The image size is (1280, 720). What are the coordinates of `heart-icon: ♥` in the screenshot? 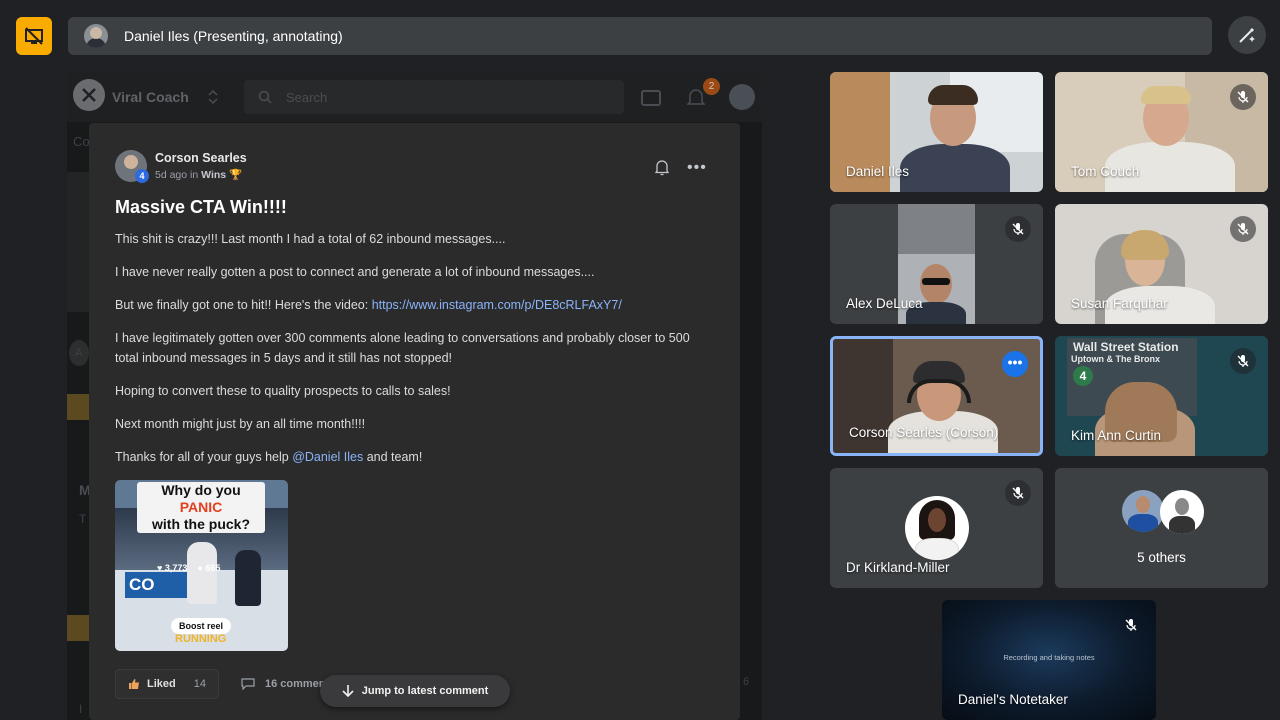 It's located at (160, 568).